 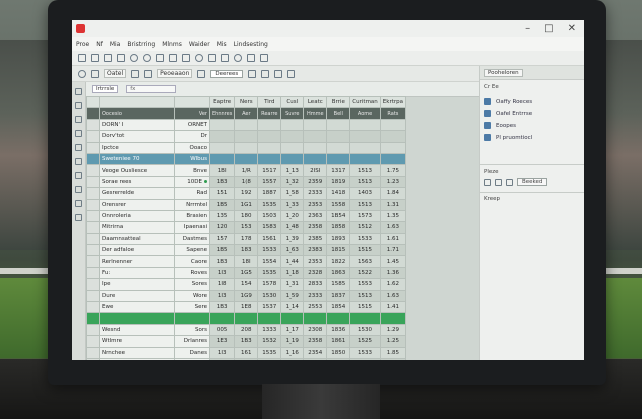 I want to click on column-header: Ekrtrpa, so click(x=393, y=102).